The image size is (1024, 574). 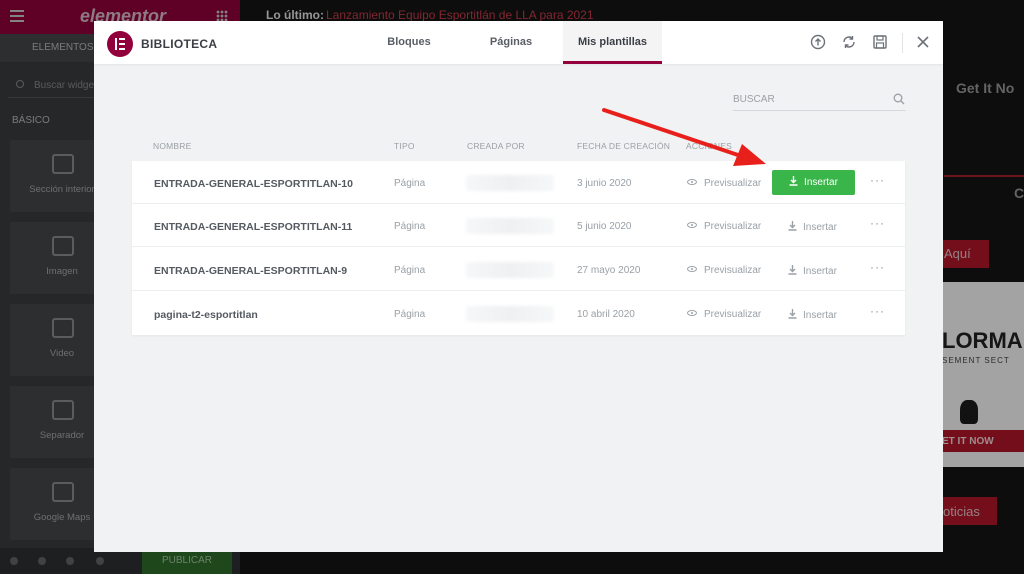 What do you see at coordinates (253, 184) in the screenshot?
I see `template-name: ENTRADA-GENERAL-ESPORTITLAN-10` at bounding box center [253, 184].